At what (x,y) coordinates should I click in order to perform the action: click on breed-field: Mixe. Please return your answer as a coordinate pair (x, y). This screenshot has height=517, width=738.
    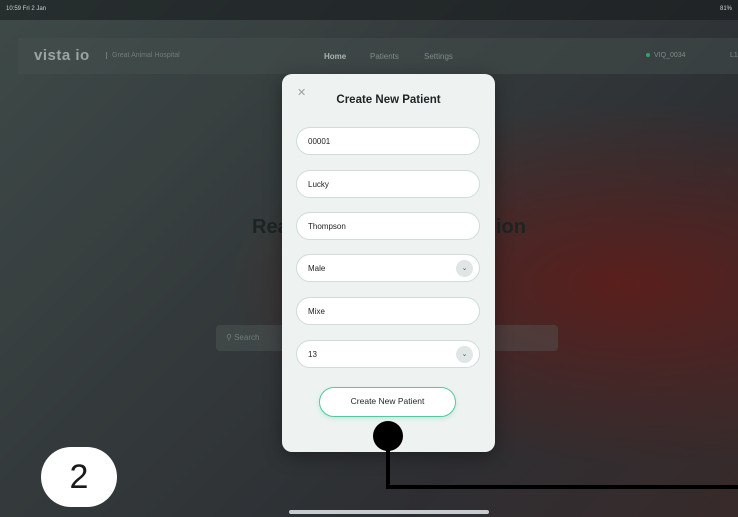
    Looking at the image, I should click on (388, 311).